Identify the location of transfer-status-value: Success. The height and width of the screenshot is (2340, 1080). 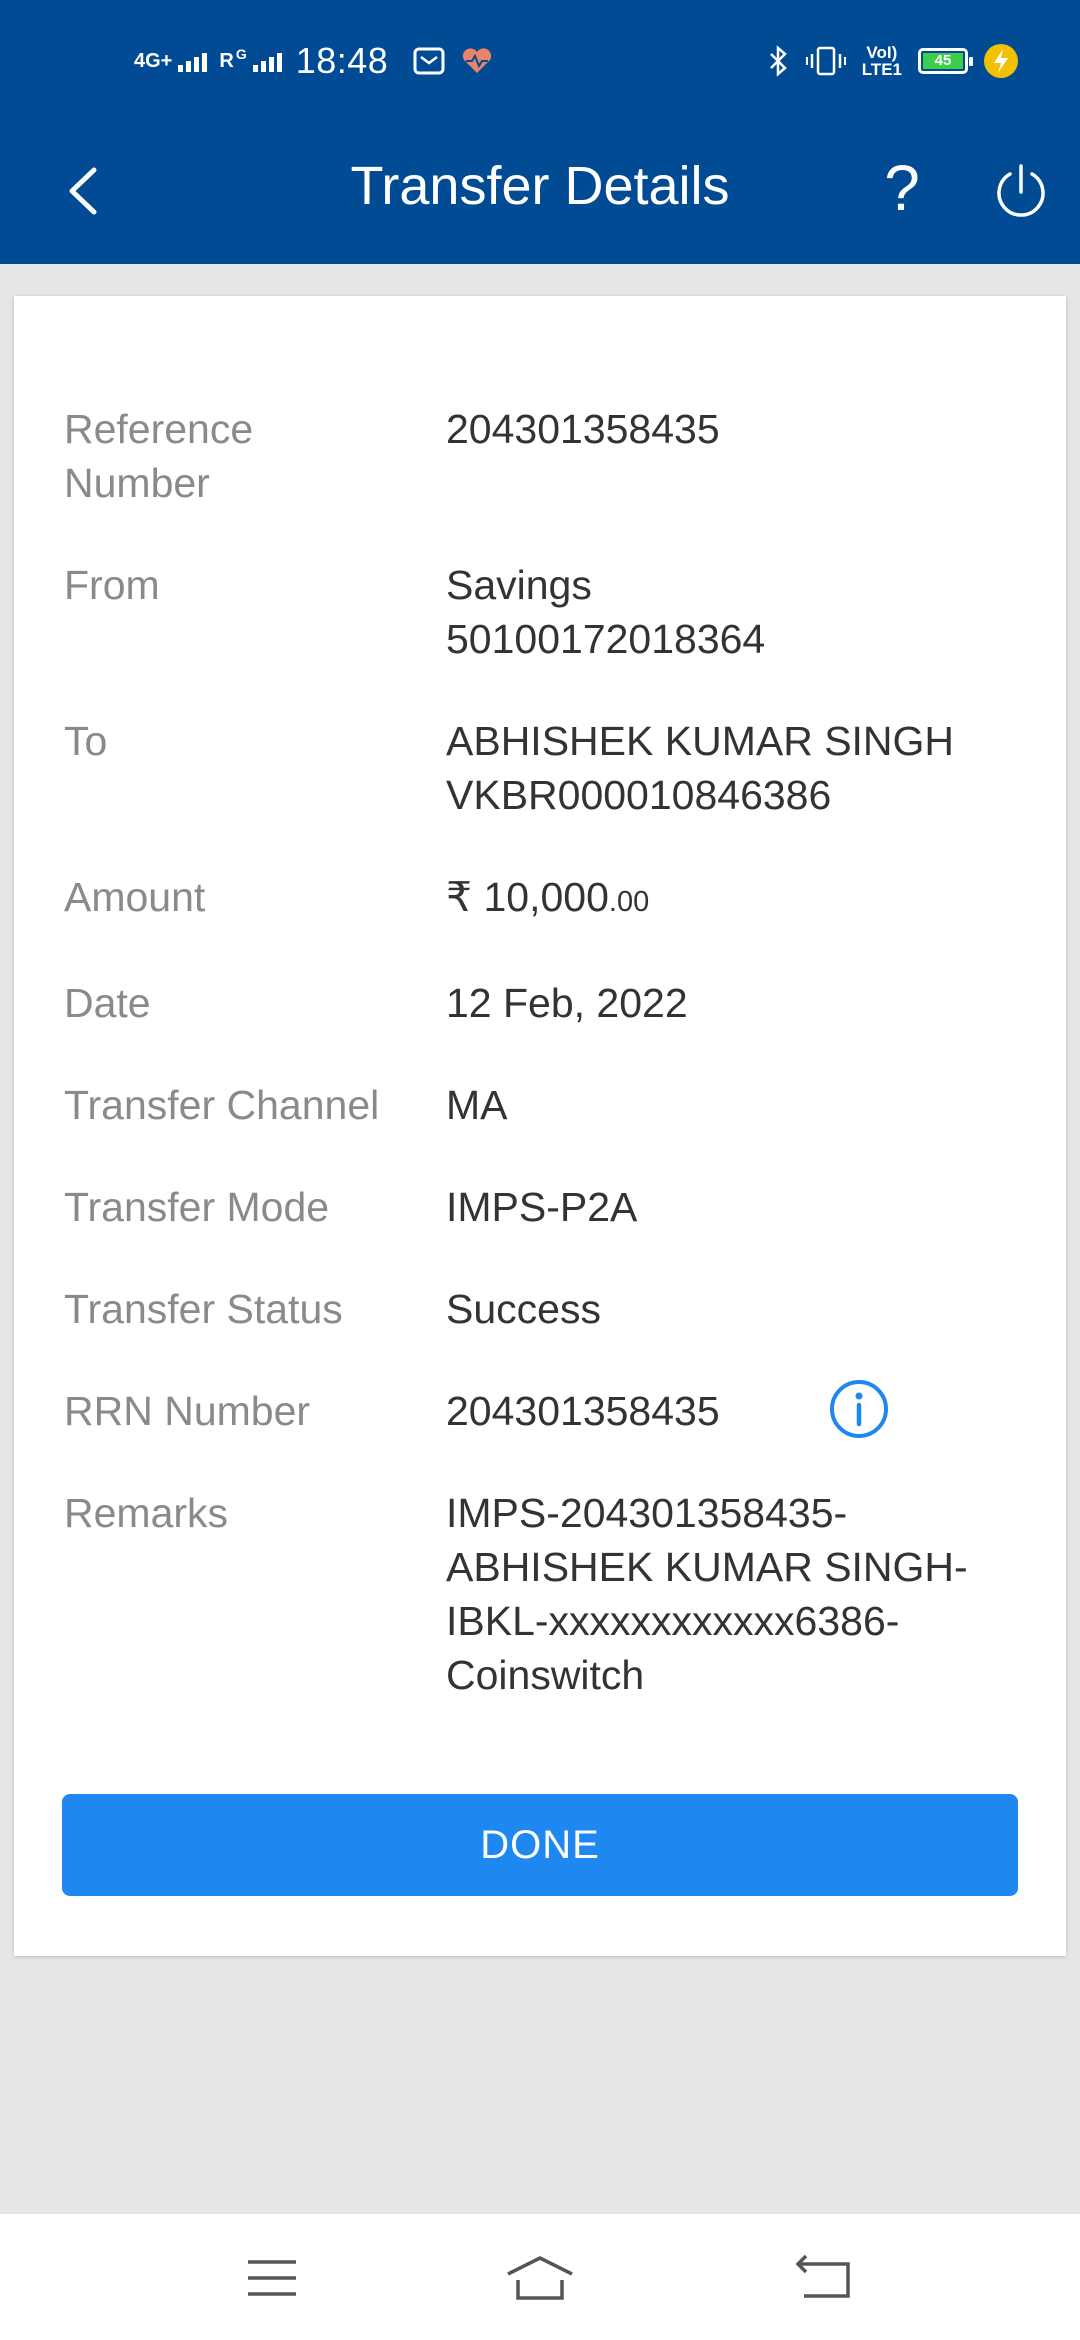
(523, 1309).